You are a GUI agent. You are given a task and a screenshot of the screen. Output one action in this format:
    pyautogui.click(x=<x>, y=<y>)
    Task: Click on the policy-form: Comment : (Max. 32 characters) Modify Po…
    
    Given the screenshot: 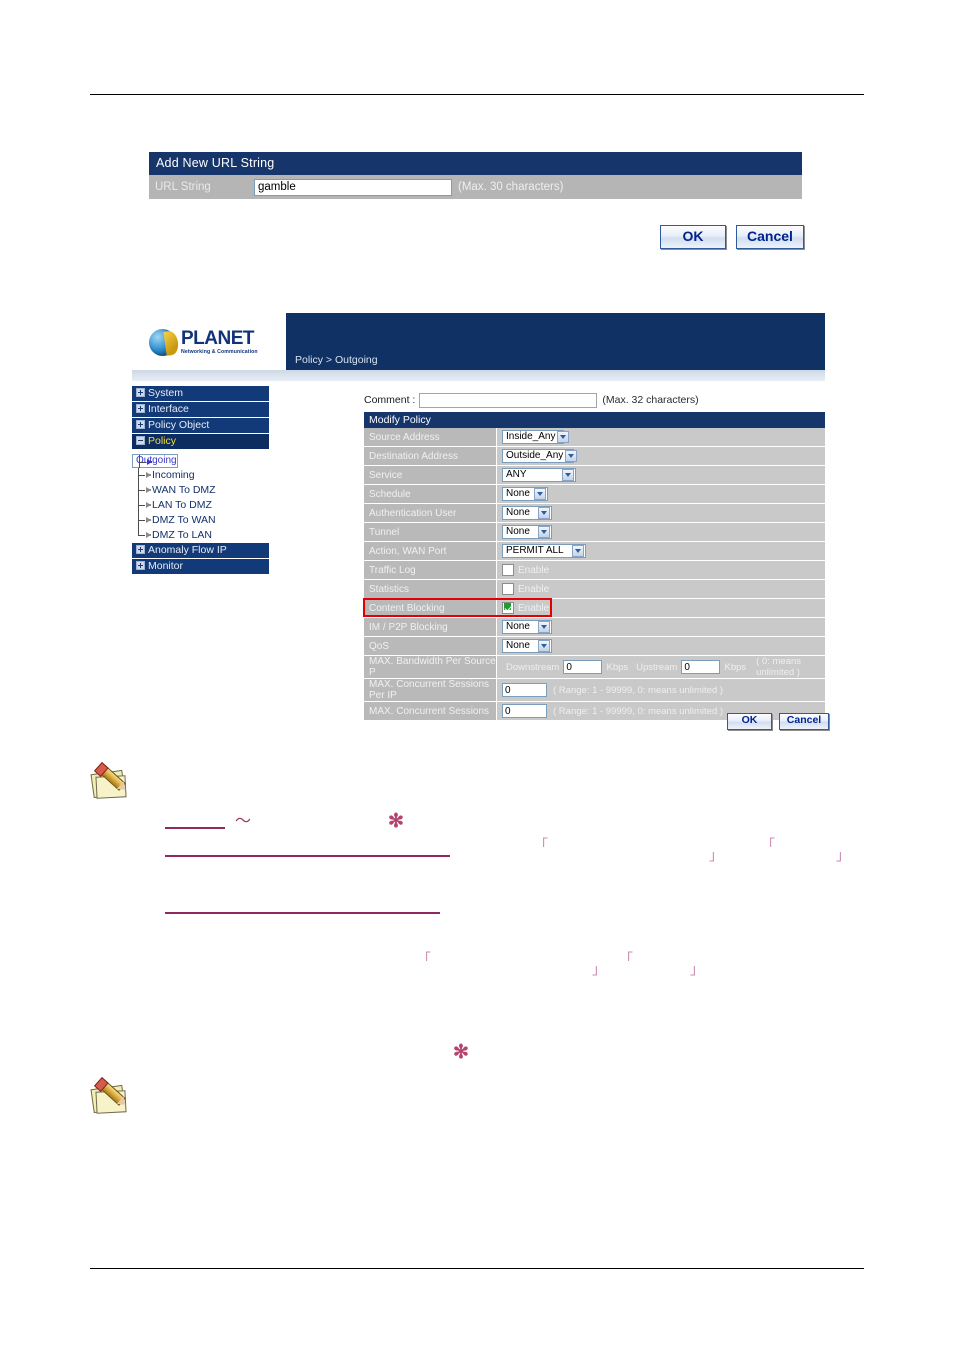 What is the action you would take?
    pyautogui.click(x=594, y=556)
    